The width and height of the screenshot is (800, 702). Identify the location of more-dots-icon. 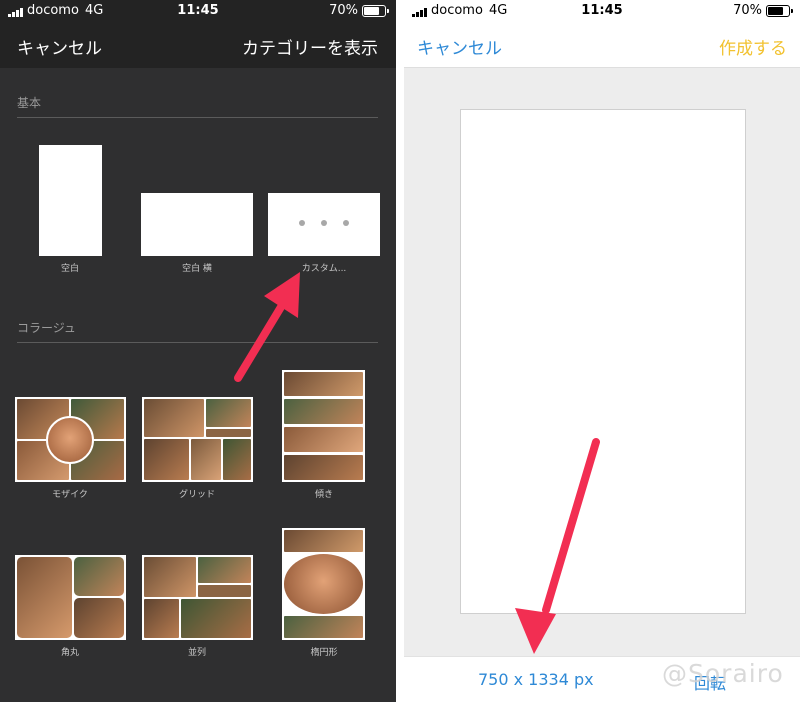
(324, 223).